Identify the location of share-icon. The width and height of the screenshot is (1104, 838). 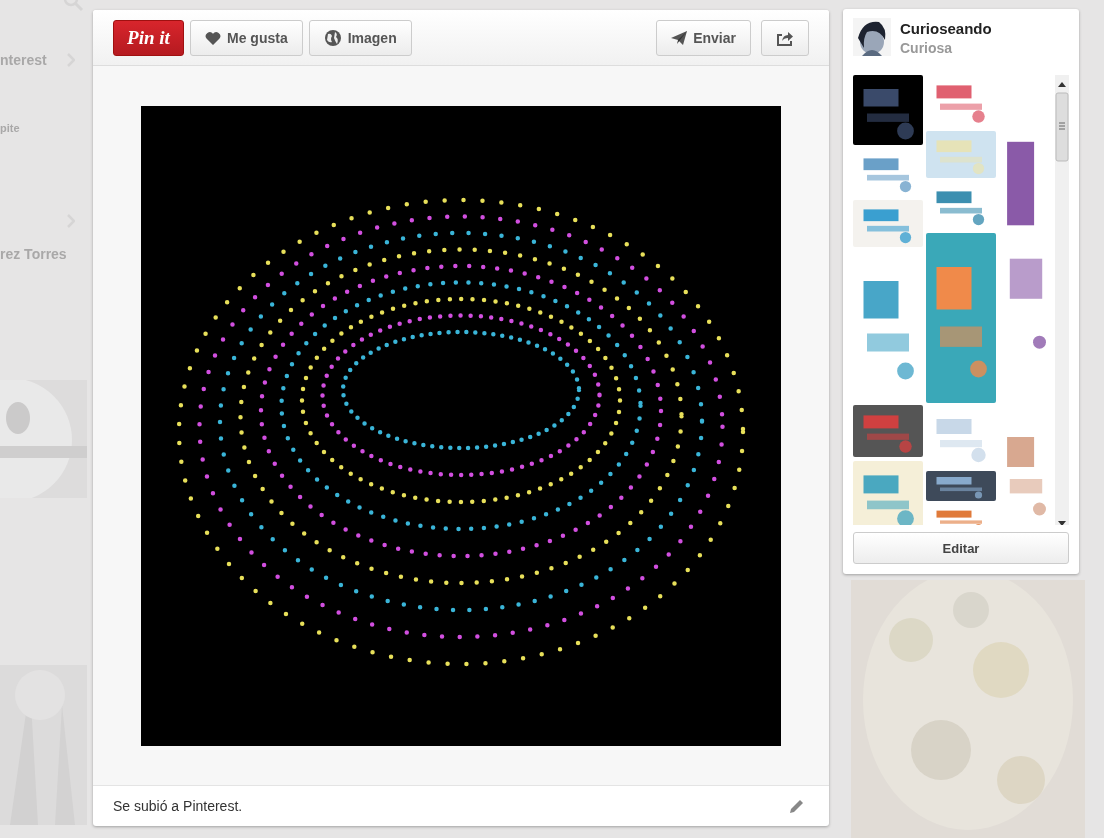
(785, 38).